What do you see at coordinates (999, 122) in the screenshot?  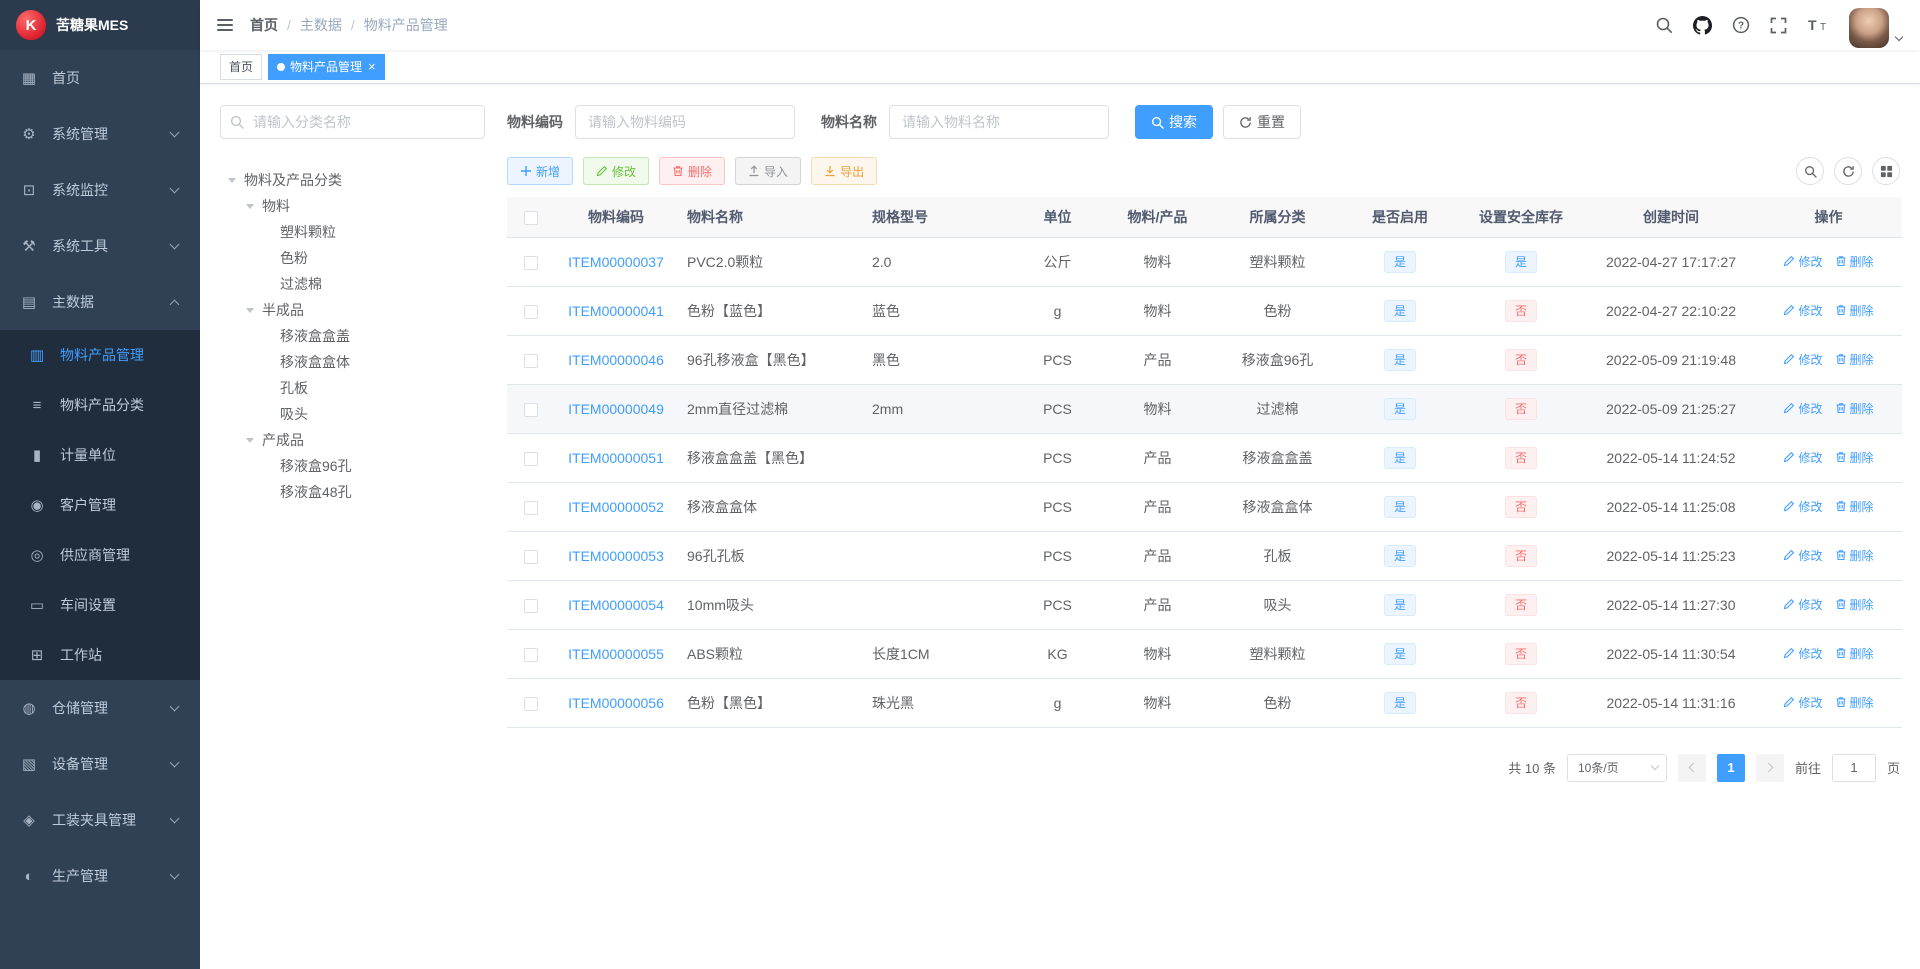 I see `material-name-input` at bounding box center [999, 122].